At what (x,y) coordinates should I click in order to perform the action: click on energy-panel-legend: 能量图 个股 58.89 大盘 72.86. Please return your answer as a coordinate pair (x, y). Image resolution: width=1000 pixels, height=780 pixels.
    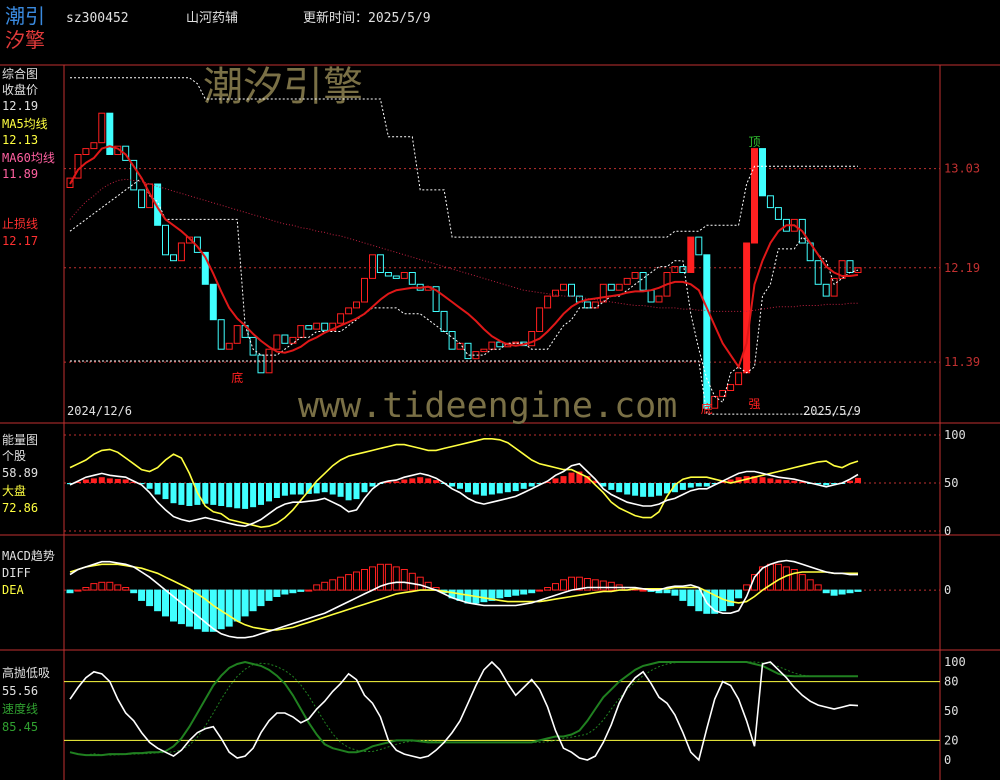
    Looking at the image, I should click on (20, 474).